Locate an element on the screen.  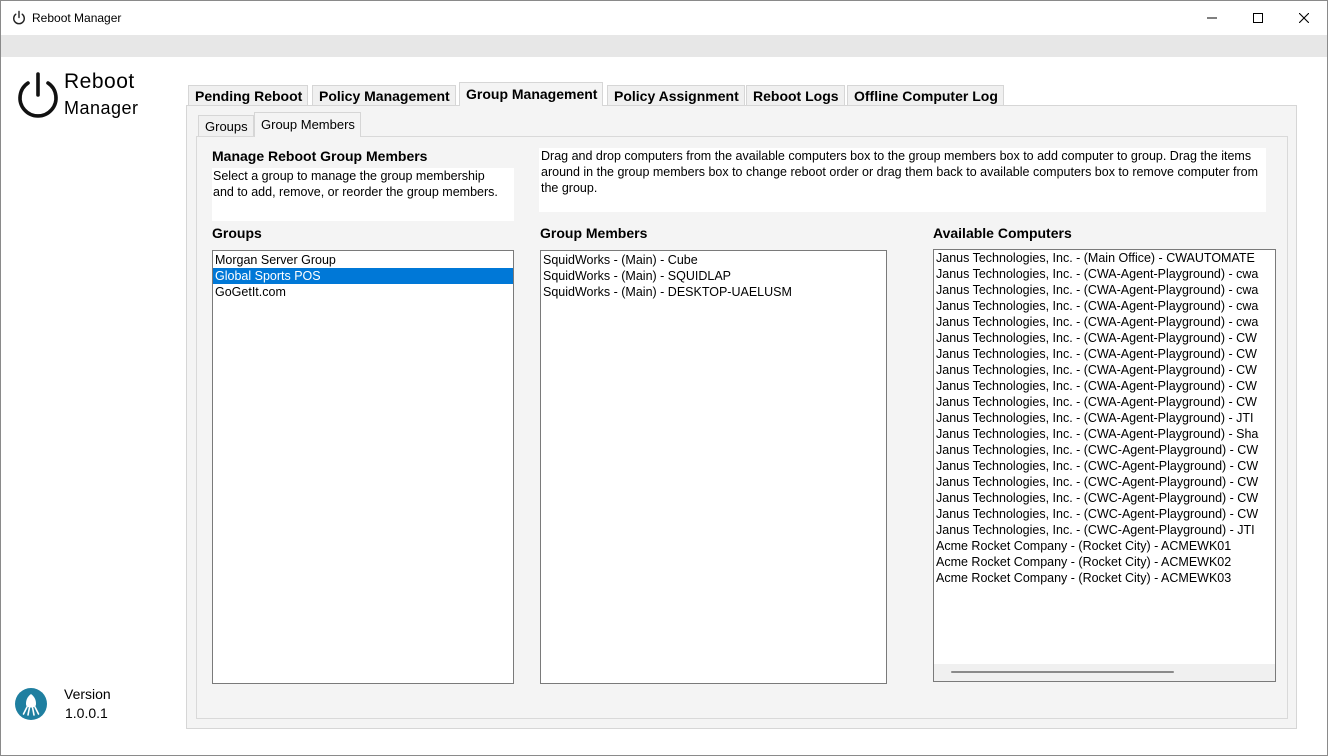
manage-heading: Manage Reboot Group Members is located at coordinates (320, 156).